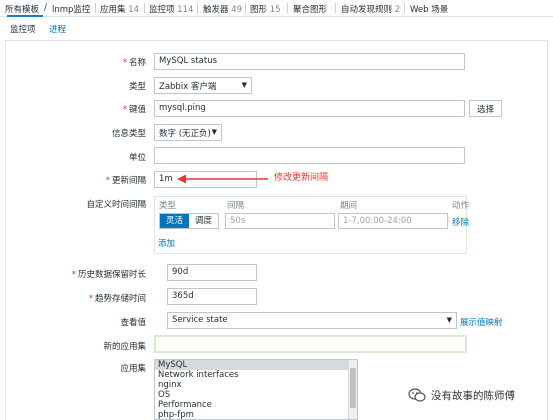 The image size is (553, 420). Describe the element at coordinates (310, 344) in the screenshot. I see `new-application-input` at that location.